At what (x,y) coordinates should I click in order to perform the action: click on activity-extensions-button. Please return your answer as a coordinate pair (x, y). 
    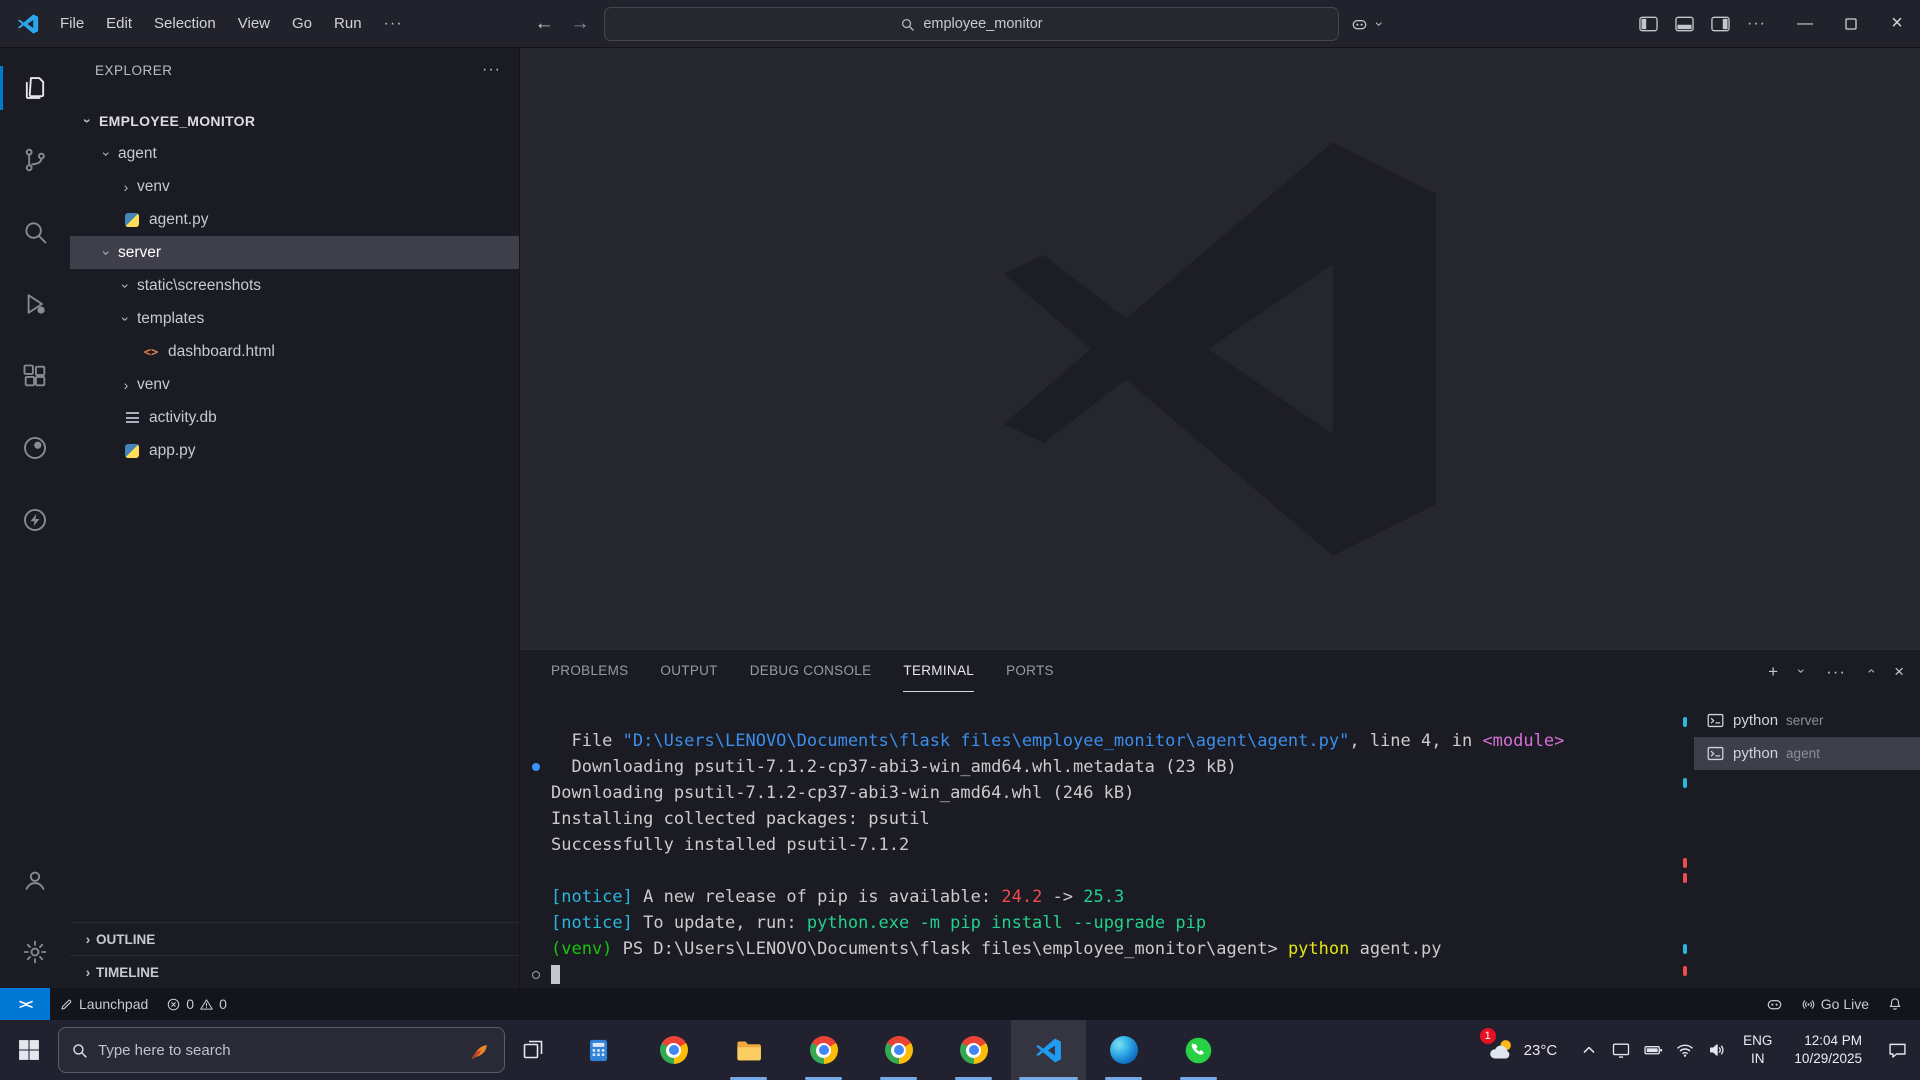
    Looking at the image, I should click on (35, 376).